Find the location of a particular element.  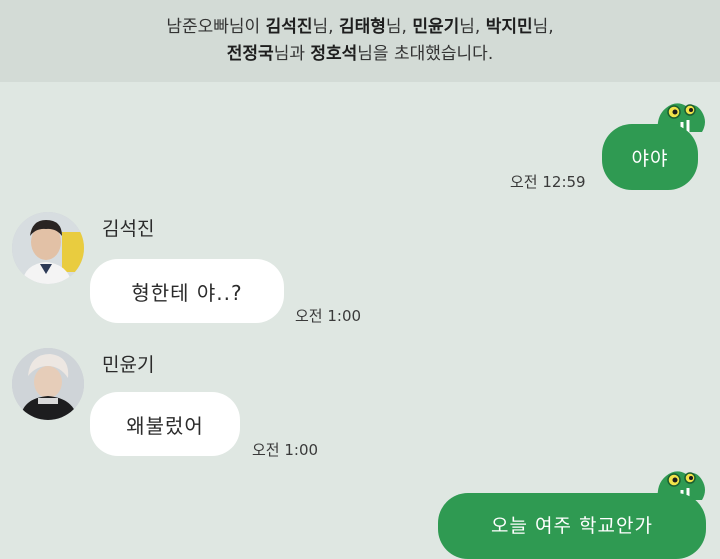

invited-user-name: 정호석 is located at coordinates (334, 54).